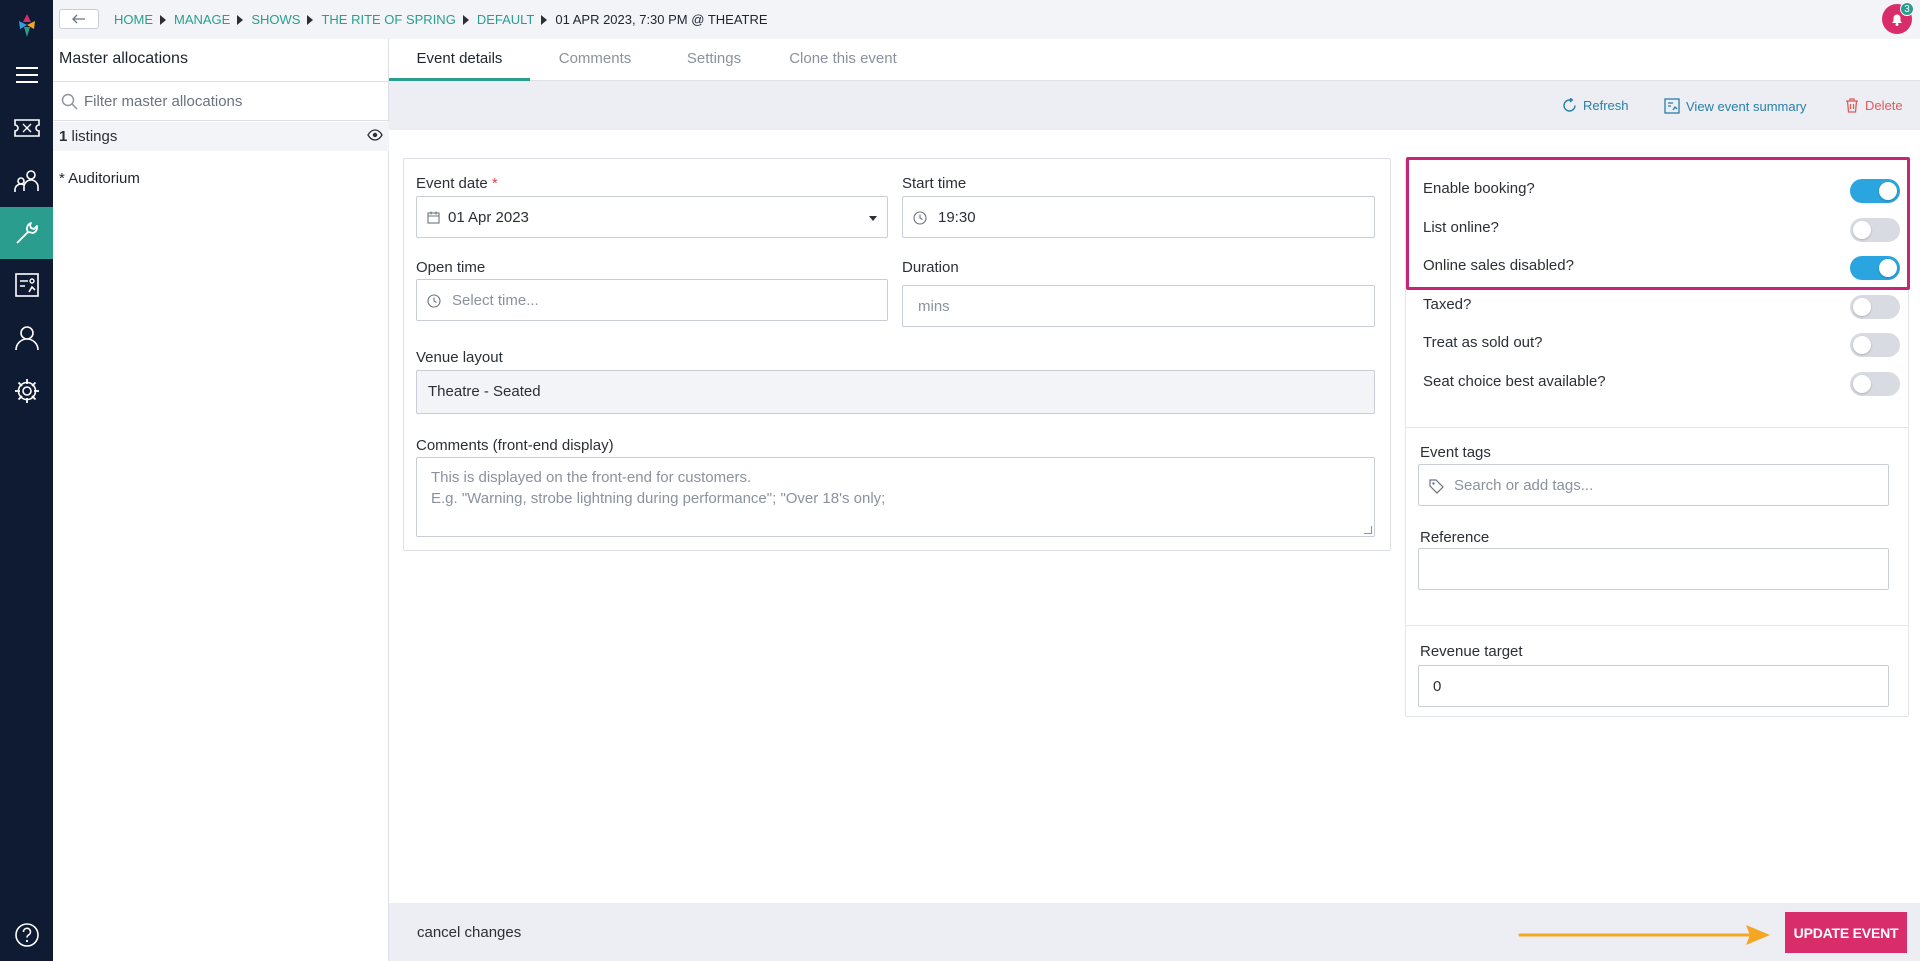 This screenshot has height=961, width=1920. I want to click on search-icon, so click(69, 101).